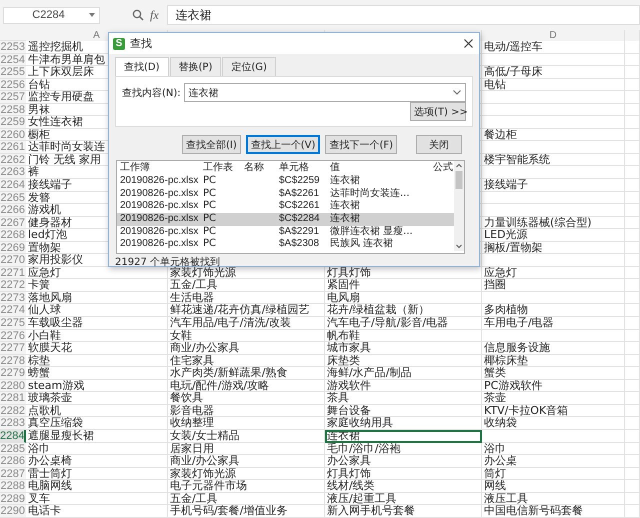 This screenshot has height=518, width=640. I want to click on row-header: 2256, so click(13, 85).